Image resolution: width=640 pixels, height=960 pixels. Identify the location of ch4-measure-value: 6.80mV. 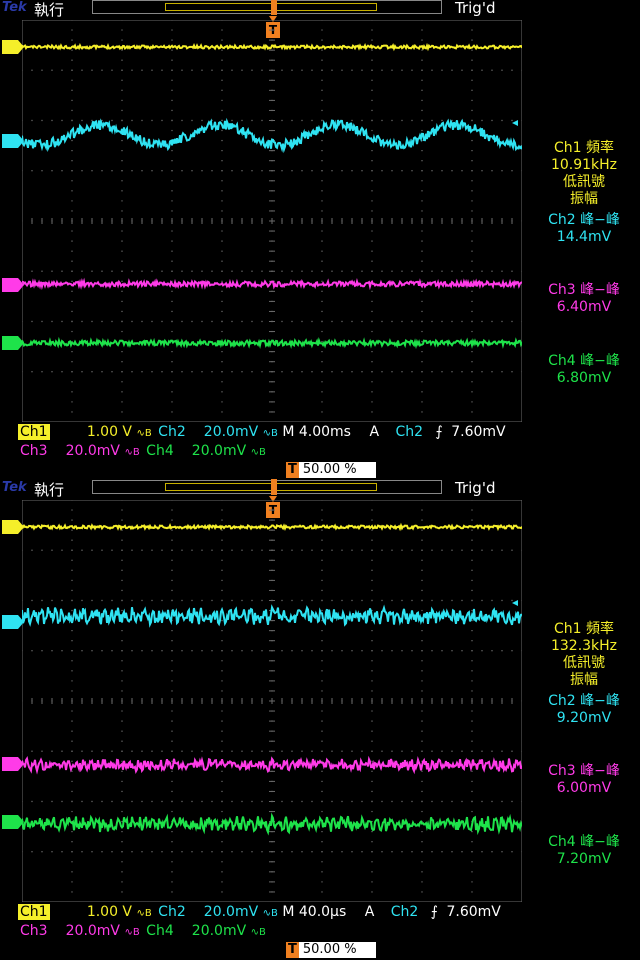
(584, 378).